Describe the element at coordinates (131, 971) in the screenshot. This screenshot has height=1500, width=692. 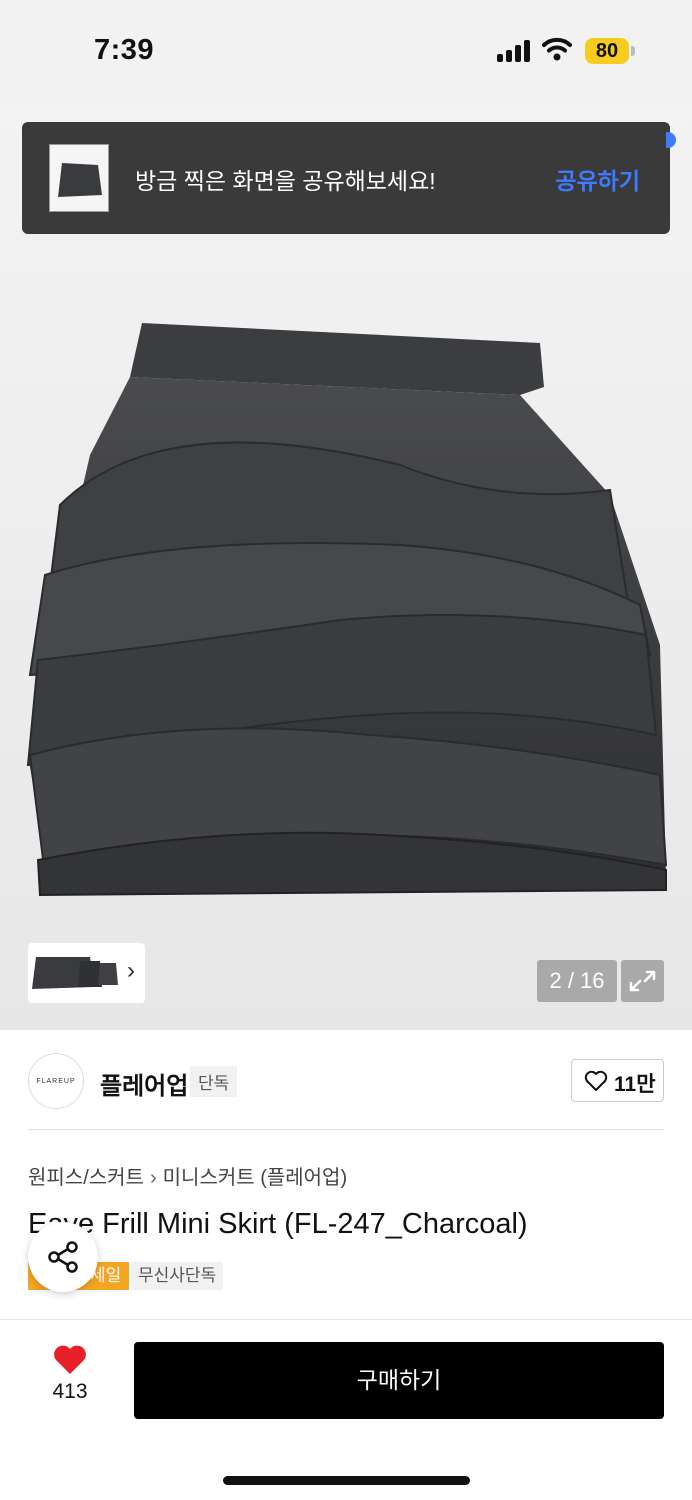
I see `chevron-right-icon: ›` at that location.